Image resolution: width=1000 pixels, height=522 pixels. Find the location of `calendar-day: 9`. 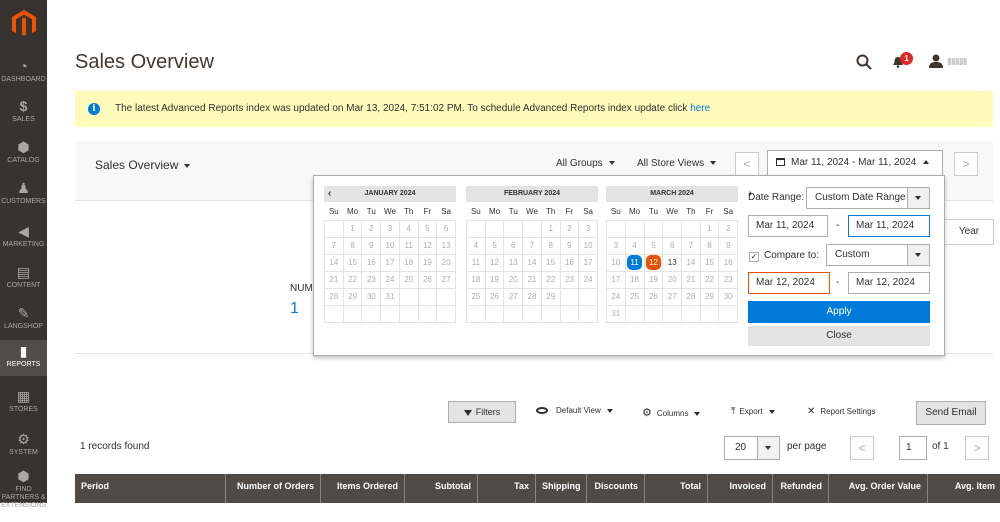

calendar-day: 9 is located at coordinates (569, 245).